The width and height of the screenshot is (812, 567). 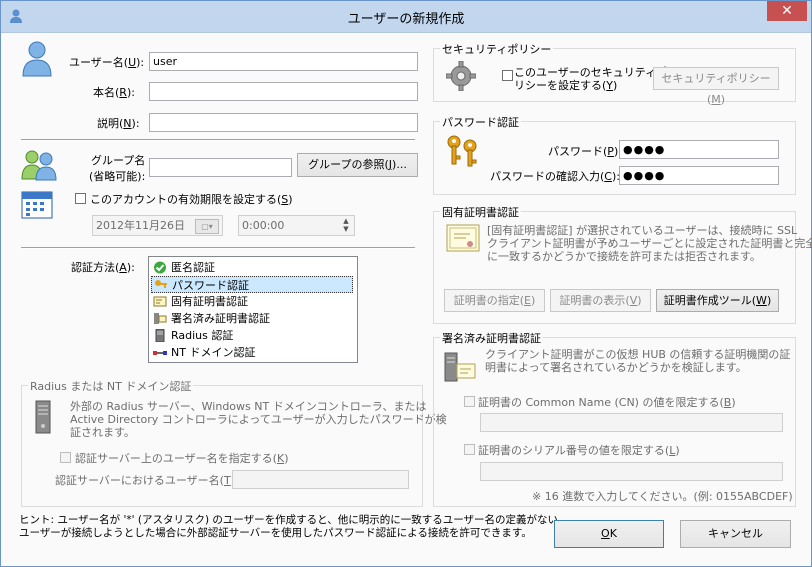 I want to click on calendar-icon, so click(x=37, y=205).